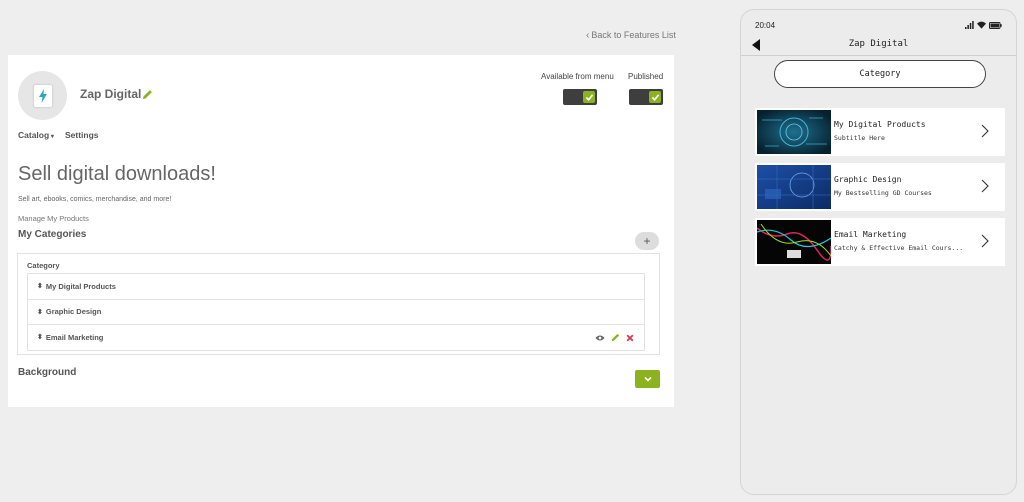 The image size is (1024, 502). I want to click on category-card: My Digital Products Subtitle Here, so click(880, 132).